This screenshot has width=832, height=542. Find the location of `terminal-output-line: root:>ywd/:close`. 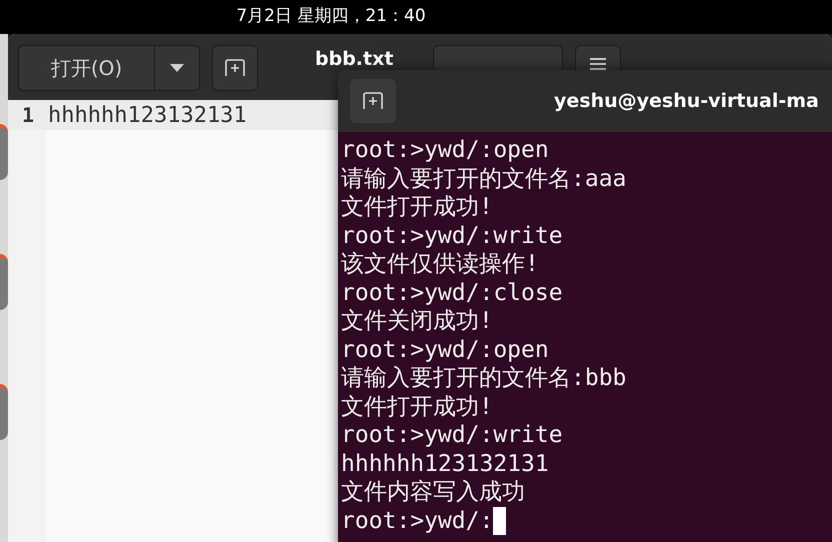

terminal-output-line: root:>ywd/:close is located at coordinates (452, 292).